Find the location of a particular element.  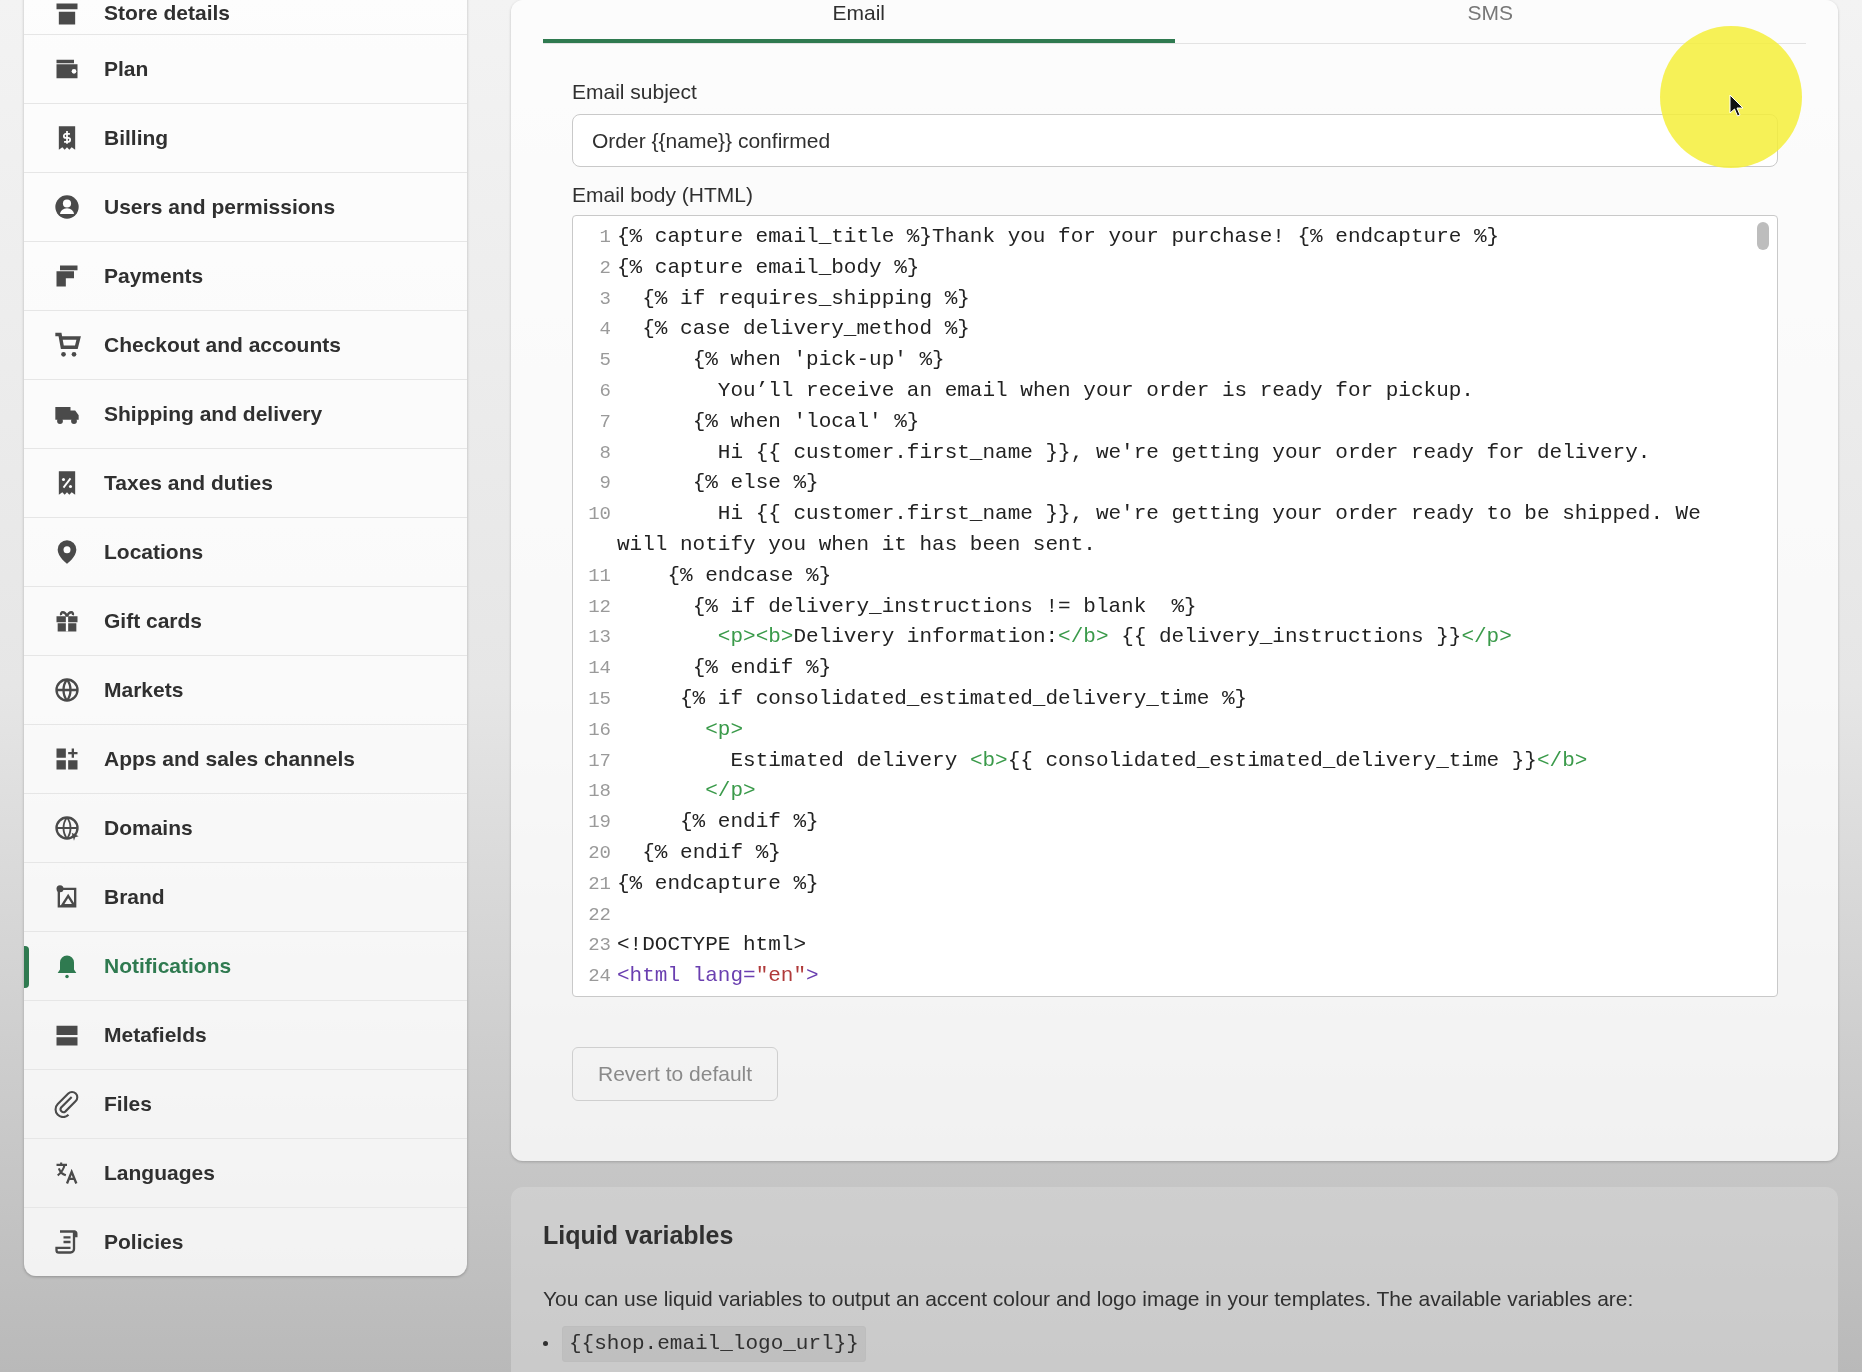

line-number: 19 is located at coordinates (599, 823).